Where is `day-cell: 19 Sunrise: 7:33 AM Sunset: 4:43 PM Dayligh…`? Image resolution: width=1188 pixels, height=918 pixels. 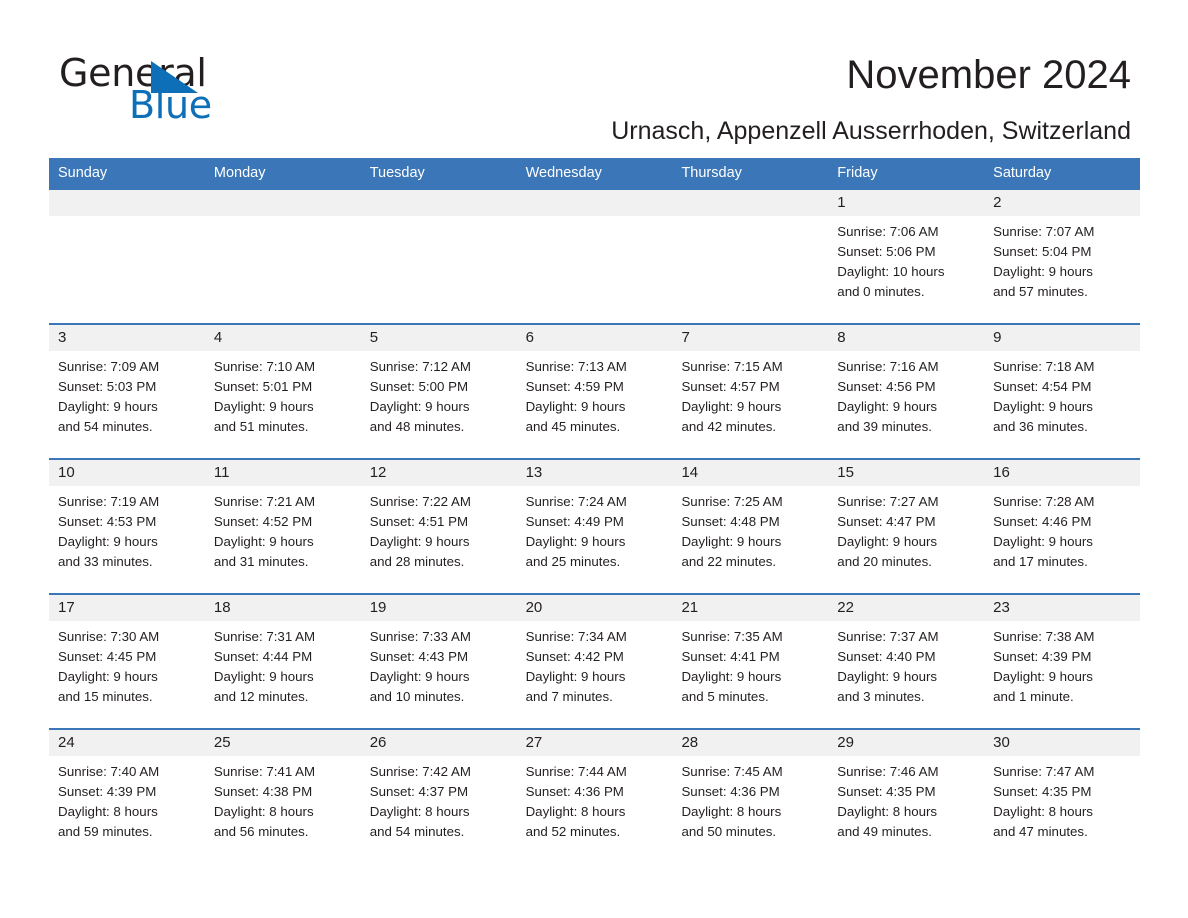
day-cell: 19 Sunrise: 7:33 AM Sunset: 4:43 PM Dayligh… is located at coordinates (438, 661).